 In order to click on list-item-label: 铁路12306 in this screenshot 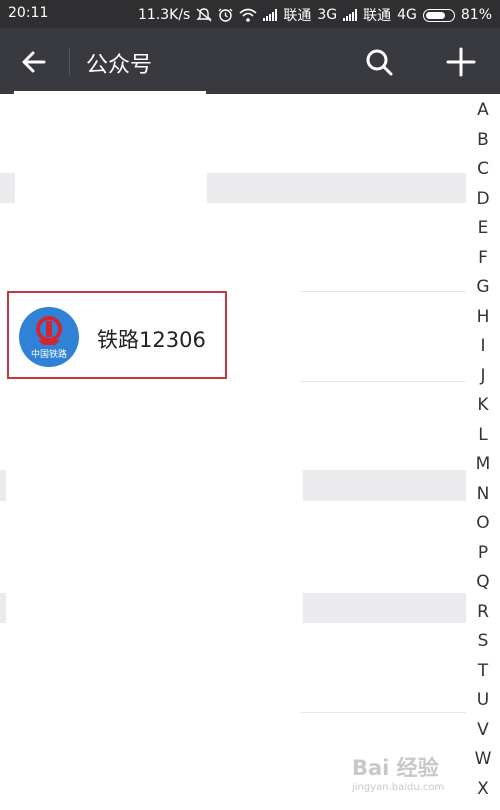, I will do `click(151, 340)`.